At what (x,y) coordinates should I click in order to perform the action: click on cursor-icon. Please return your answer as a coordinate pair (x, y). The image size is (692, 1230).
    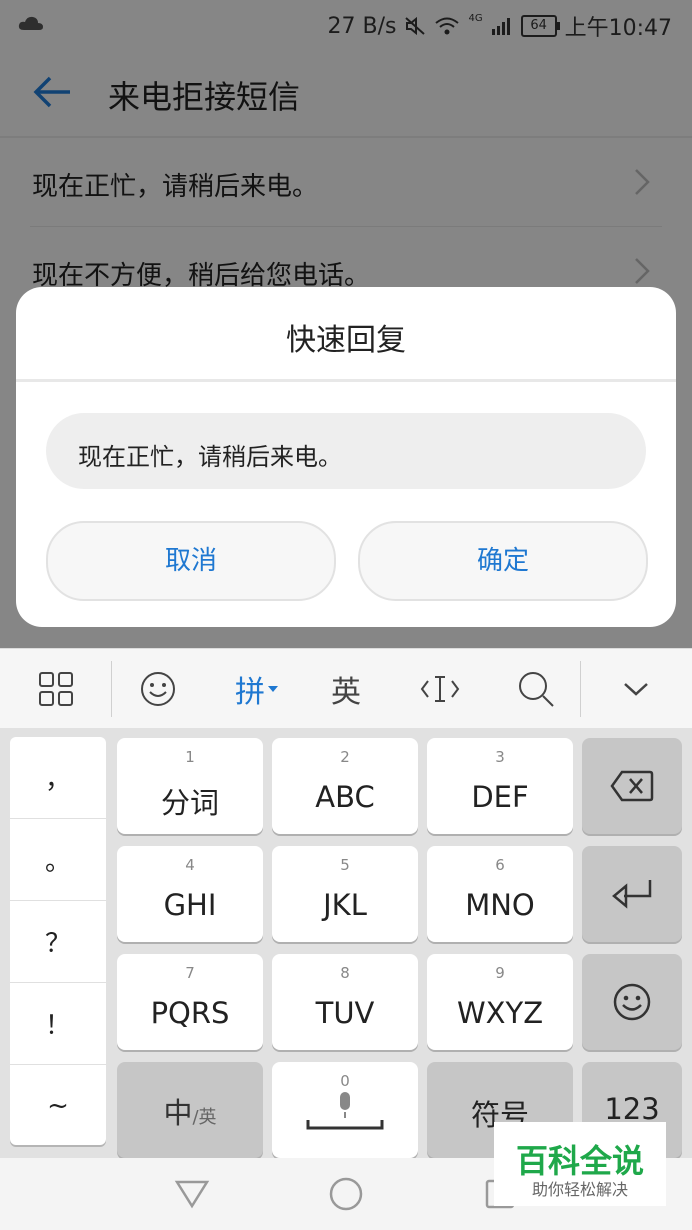
    Looking at the image, I should click on (440, 689).